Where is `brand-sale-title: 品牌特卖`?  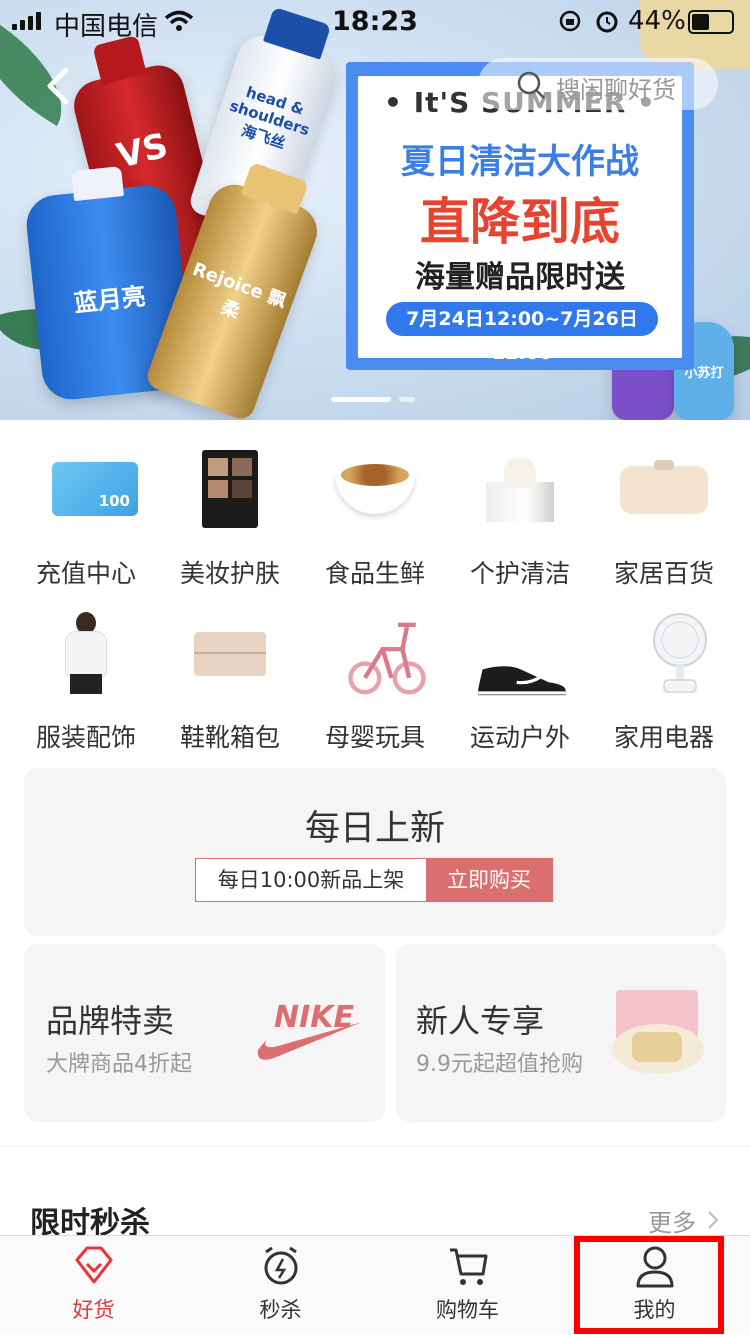
brand-sale-title: 品牌特卖 is located at coordinates (110, 1021).